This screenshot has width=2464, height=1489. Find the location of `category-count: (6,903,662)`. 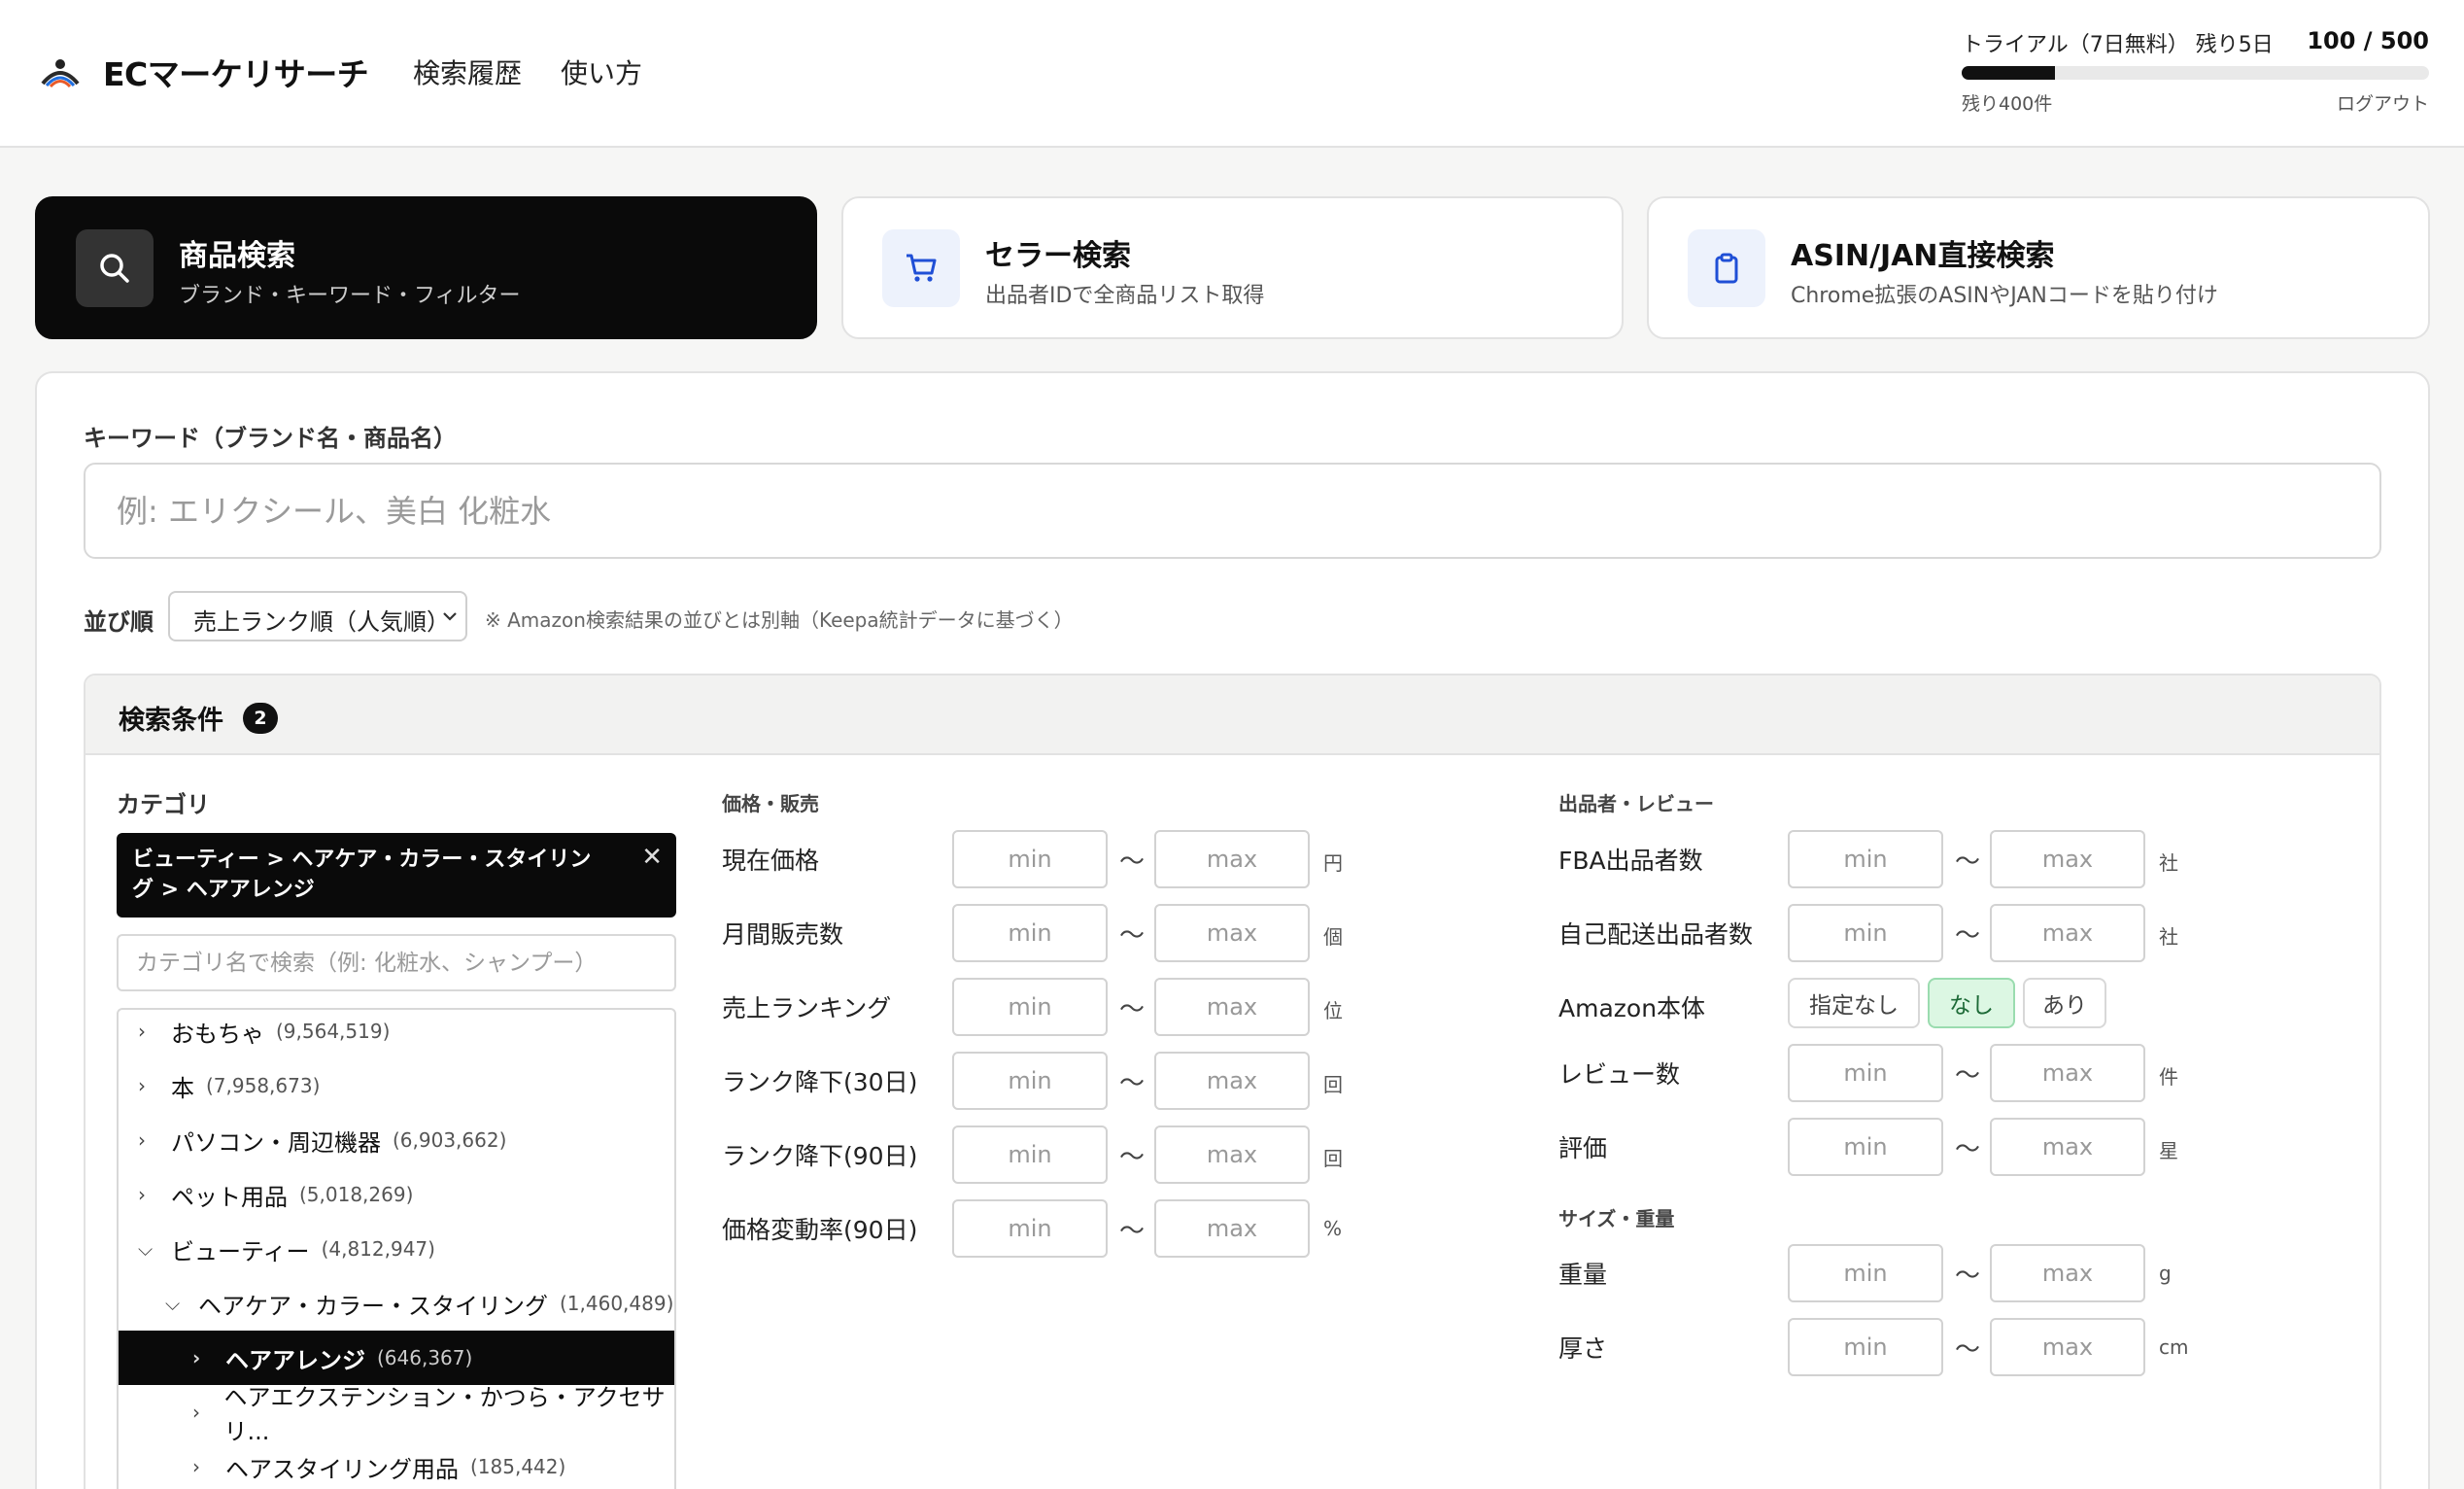

category-count: (6,903,662) is located at coordinates (450, 1140).